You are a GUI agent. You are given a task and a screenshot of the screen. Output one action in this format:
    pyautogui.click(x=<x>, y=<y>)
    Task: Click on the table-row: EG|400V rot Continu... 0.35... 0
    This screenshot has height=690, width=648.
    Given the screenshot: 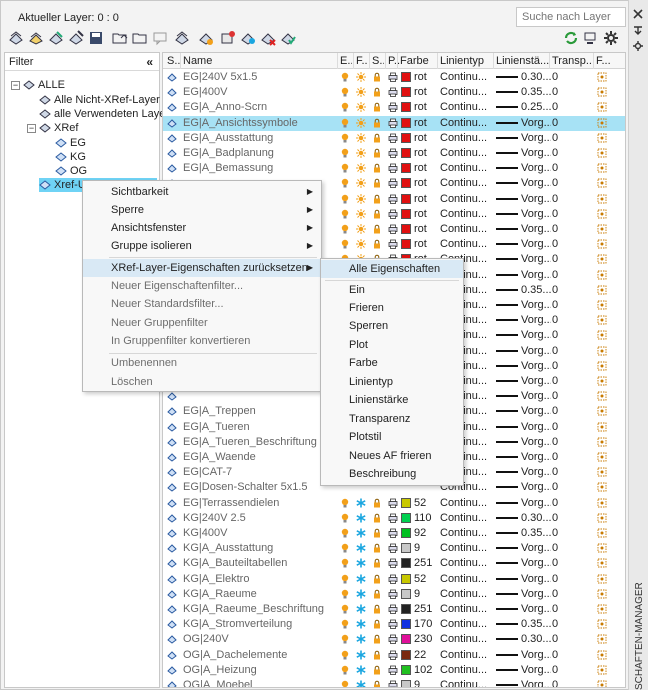 What is the action you would take?
    pyautogui.click(x=394, y=92)
    